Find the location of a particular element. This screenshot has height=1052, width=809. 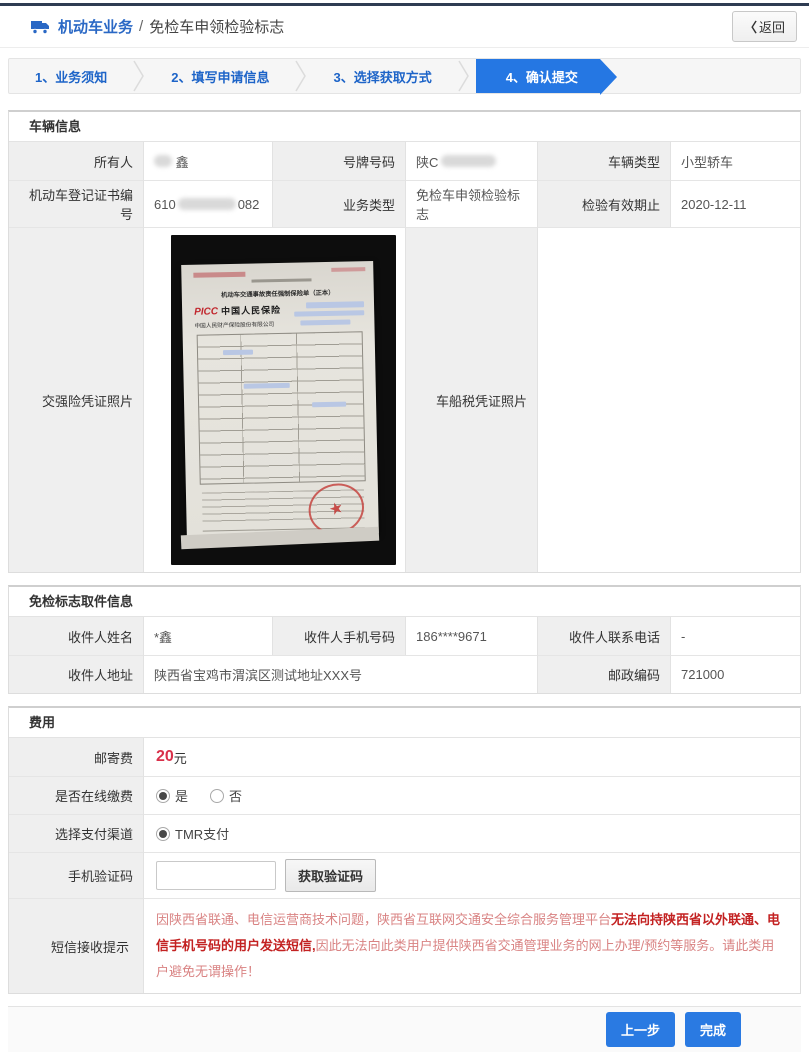

page-header: 机动车业务 / 免检车申领检验标志 〈返回 is located at coordinates (404, 27).